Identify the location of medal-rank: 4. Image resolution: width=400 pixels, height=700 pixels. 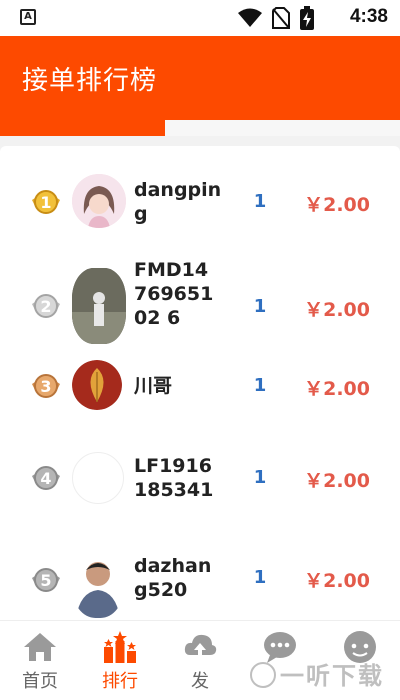
(45, 478).